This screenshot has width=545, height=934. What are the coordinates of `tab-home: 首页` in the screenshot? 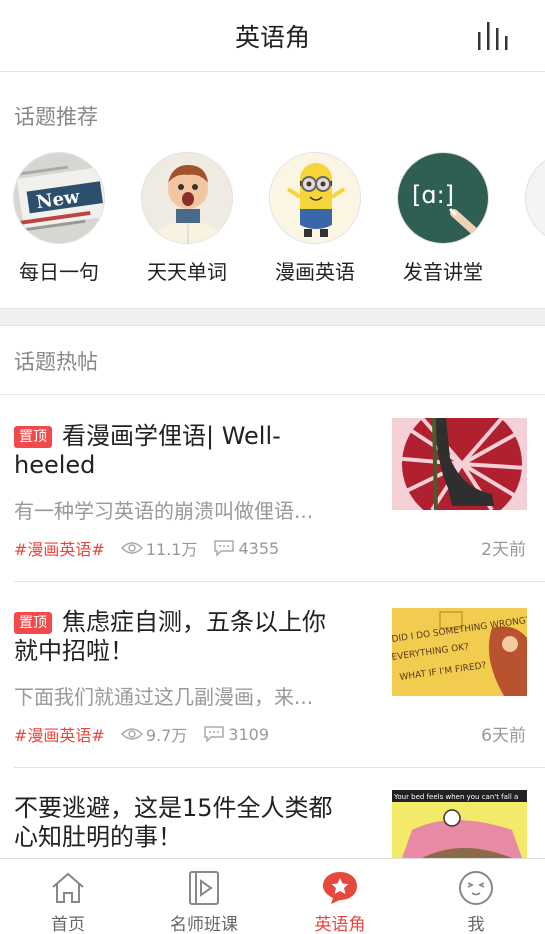 It's located at (68, 896).